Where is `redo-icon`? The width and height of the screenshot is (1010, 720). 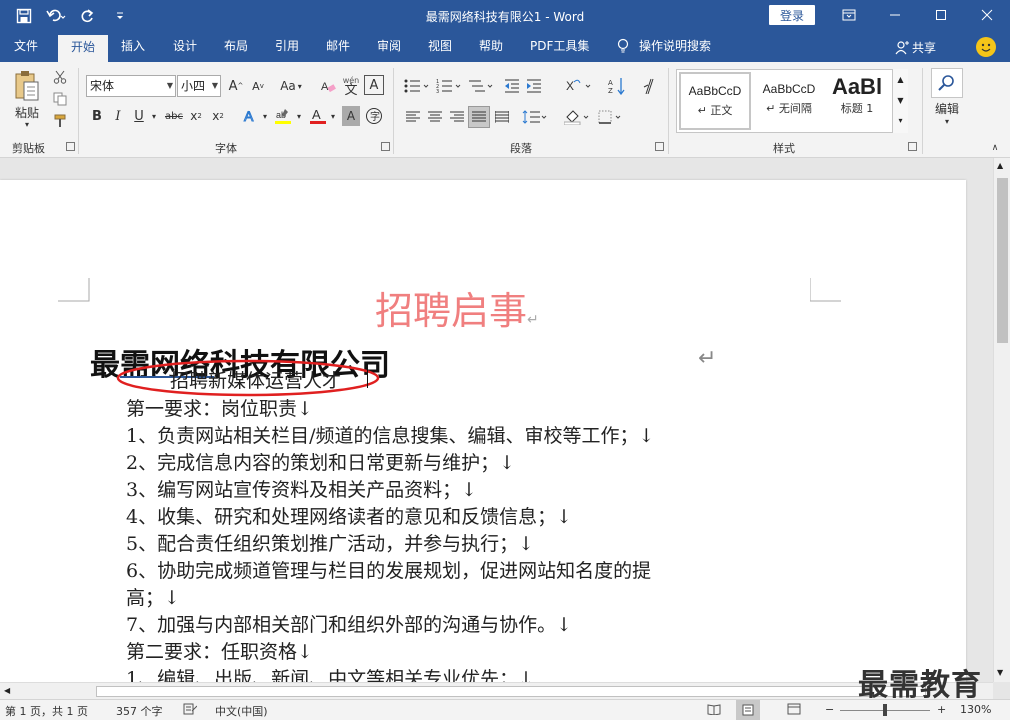 redo-icon is located at coordinates (88, 16).